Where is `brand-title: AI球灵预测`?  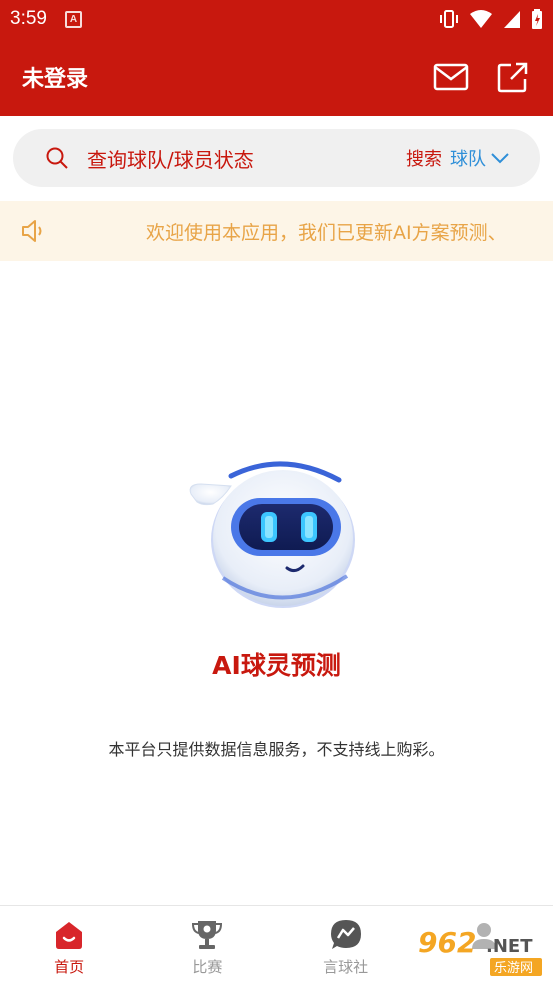 brand-title: AI球灵预测 is located at coordinates (276, 665).